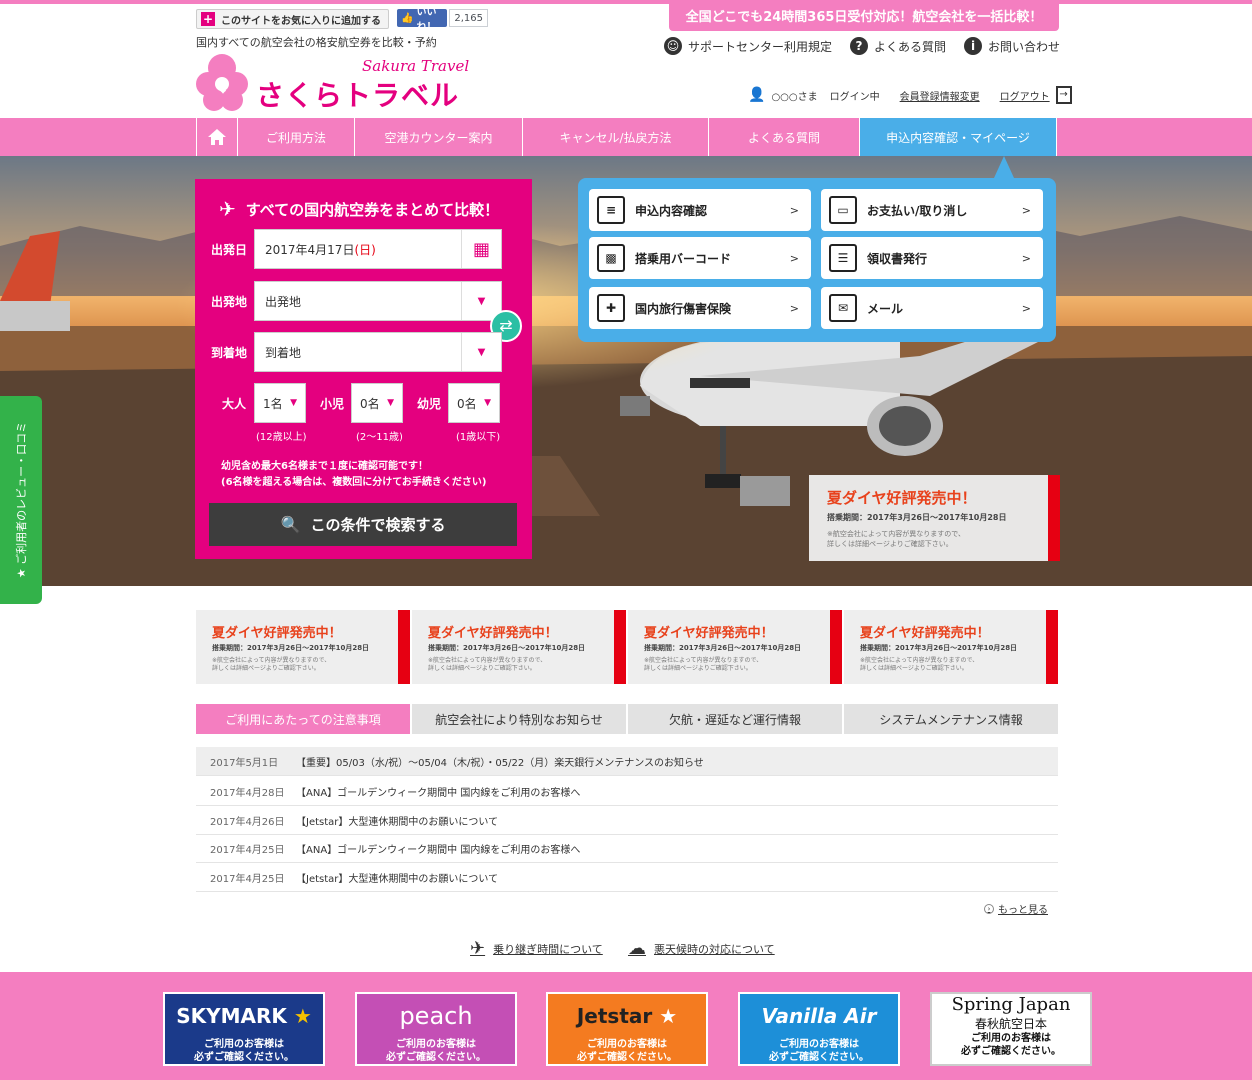 This screenshot has height=1080, width=1252. What do you see at coordinates (958, 137) in the screenshot?
I see `nav-mypage: 申込内容確認・マイページ` at bounding box center [958, 137].